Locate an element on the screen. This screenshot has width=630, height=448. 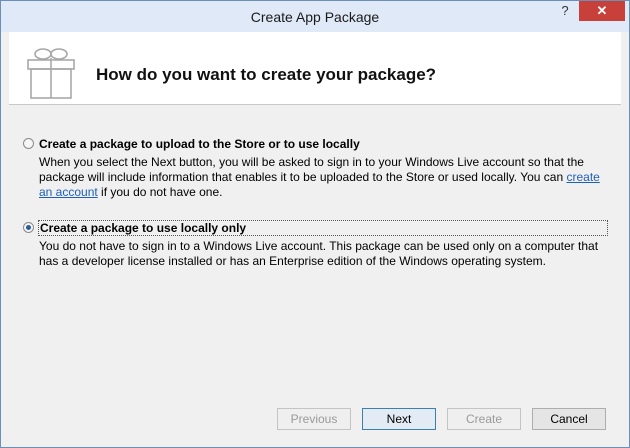
title-bar: Create App Package ? ✕ is located at coordinates (315, 16).